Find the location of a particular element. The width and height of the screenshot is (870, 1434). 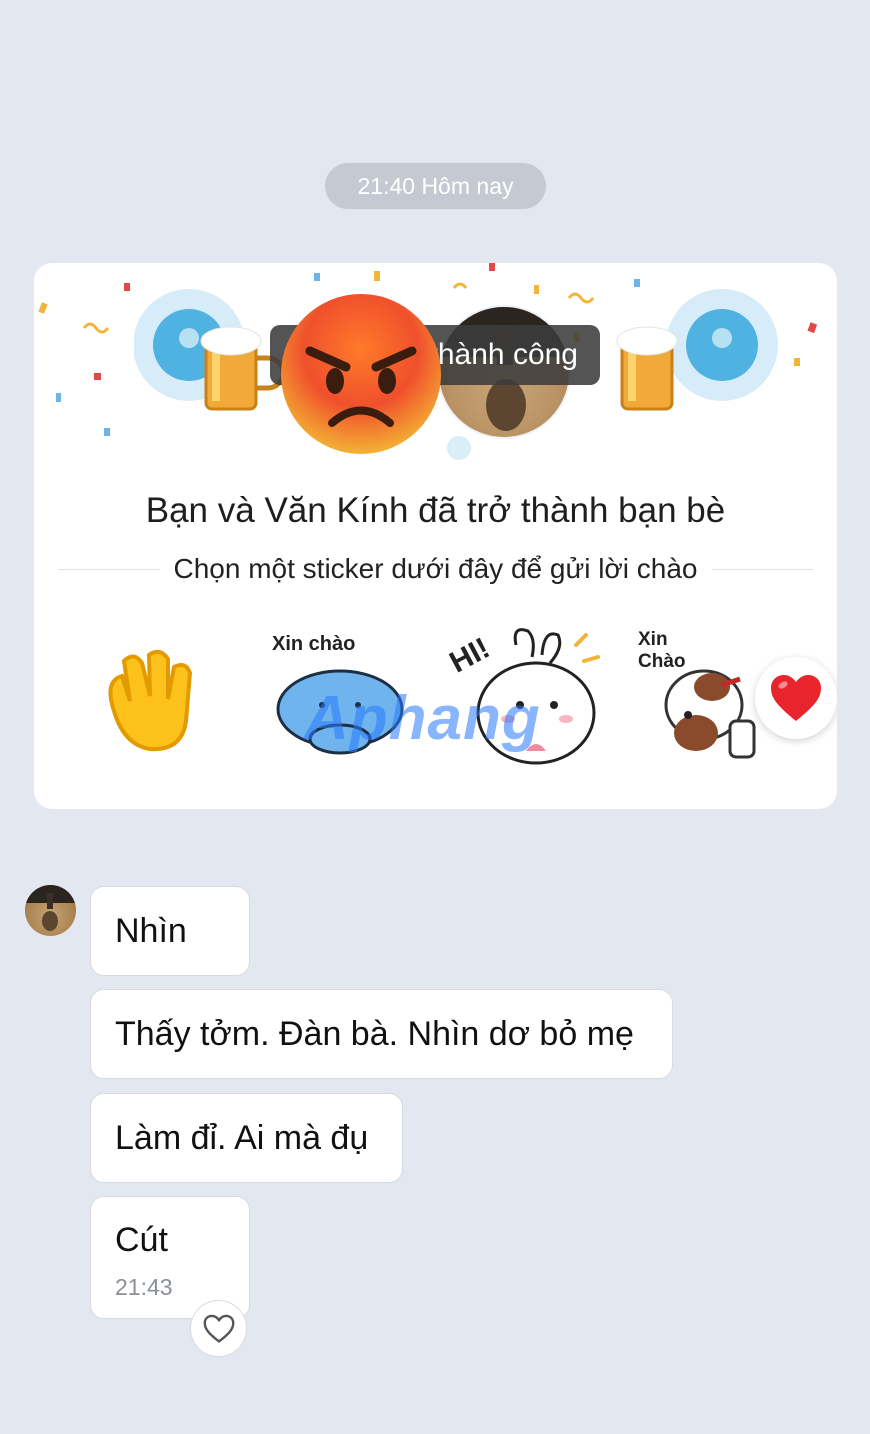

heart-icon is located at coordinates (796, 698).